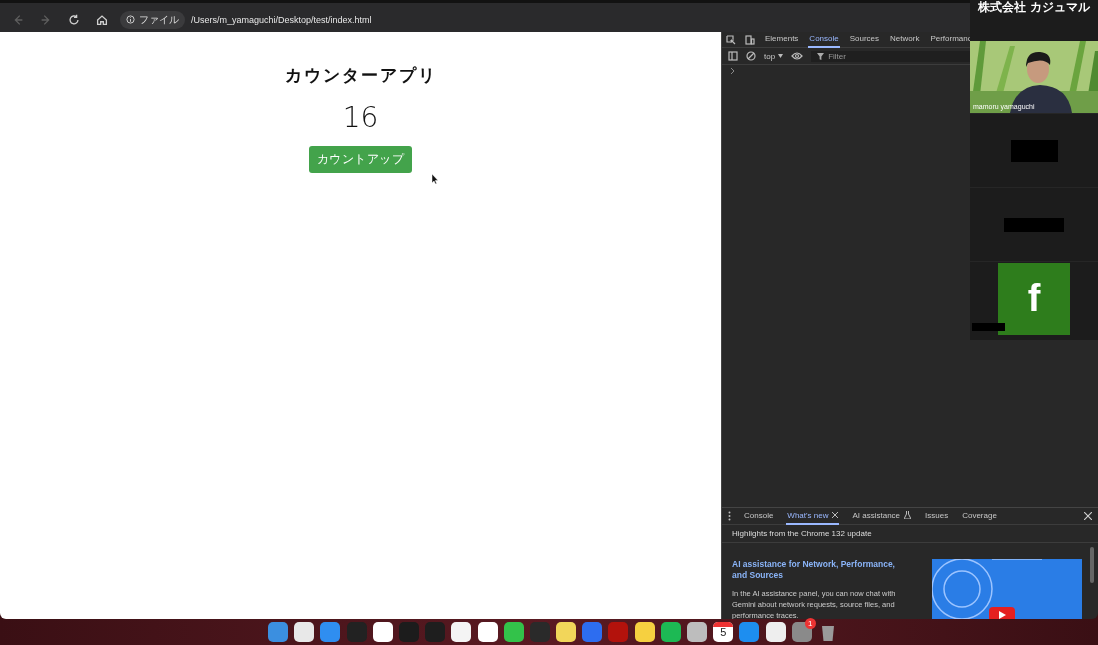 The image size is (1098, 645). I want to click on notification-badge: 1, so click(810, 623).